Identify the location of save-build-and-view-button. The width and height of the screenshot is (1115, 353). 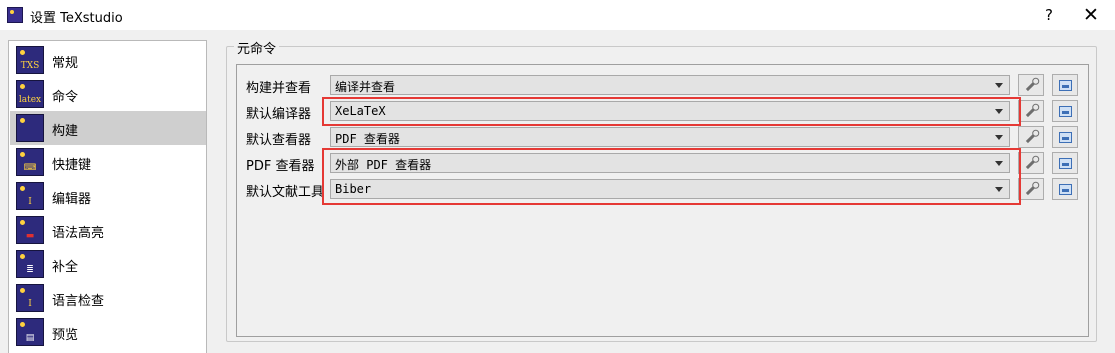
(1065, 85).